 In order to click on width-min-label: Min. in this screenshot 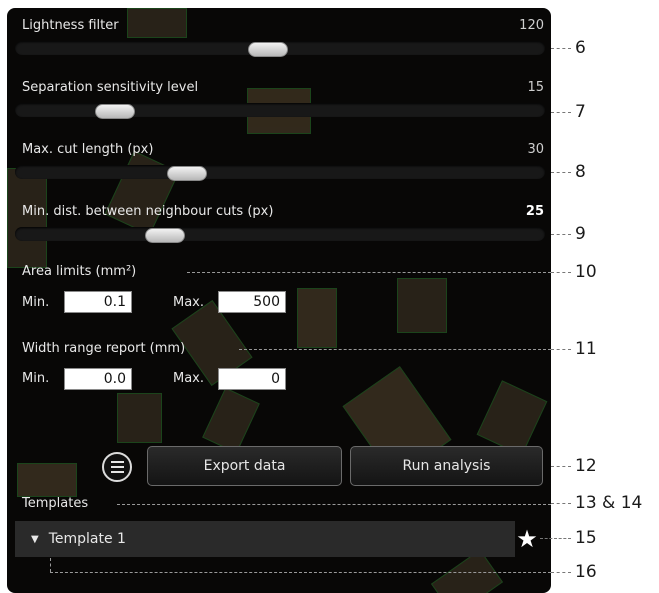, I will do `click(36, 378)`.